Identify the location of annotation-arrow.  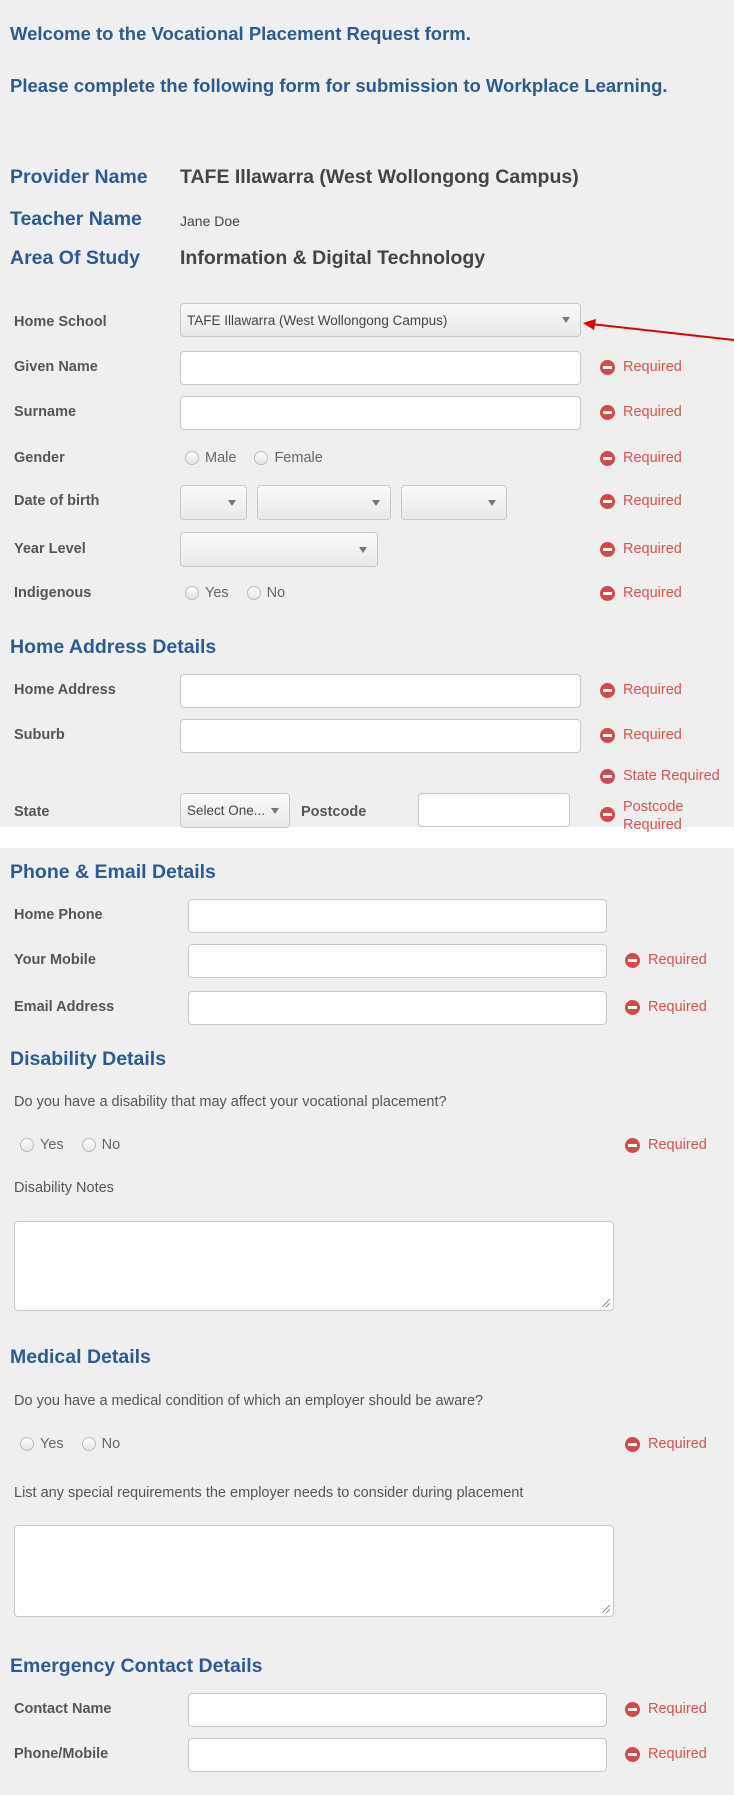
(658, 330).